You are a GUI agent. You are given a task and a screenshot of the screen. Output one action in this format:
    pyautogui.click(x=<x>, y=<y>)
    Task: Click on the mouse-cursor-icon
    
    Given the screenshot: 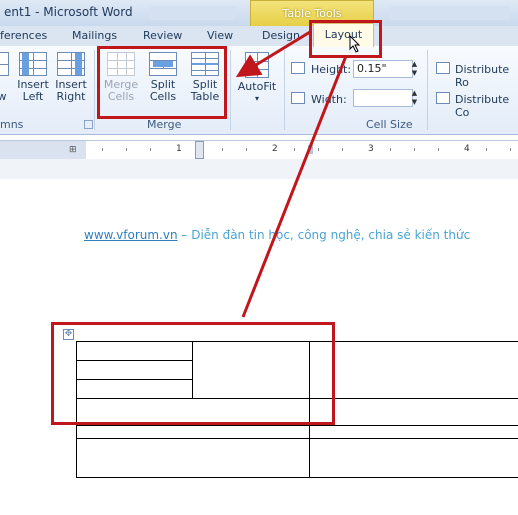 What is the action you would take?
    pyautogui.click(x=355, y=44)
    